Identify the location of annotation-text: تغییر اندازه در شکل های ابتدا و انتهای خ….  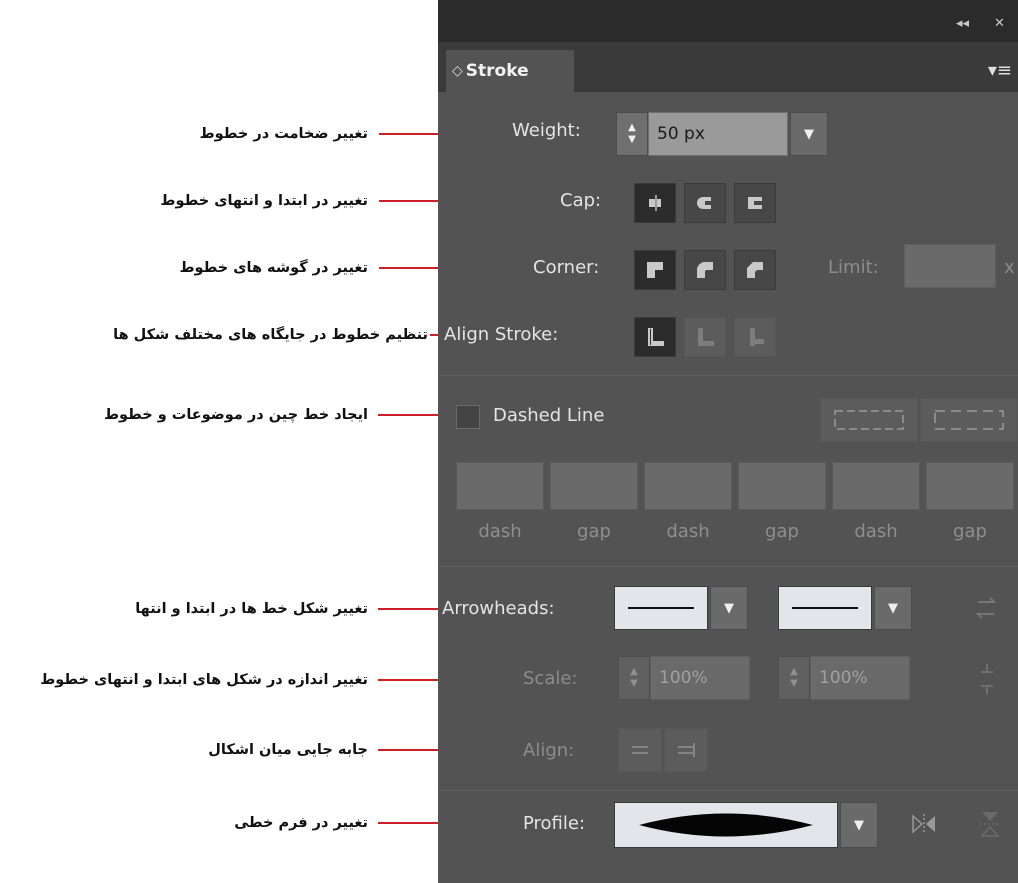
(204, 680).